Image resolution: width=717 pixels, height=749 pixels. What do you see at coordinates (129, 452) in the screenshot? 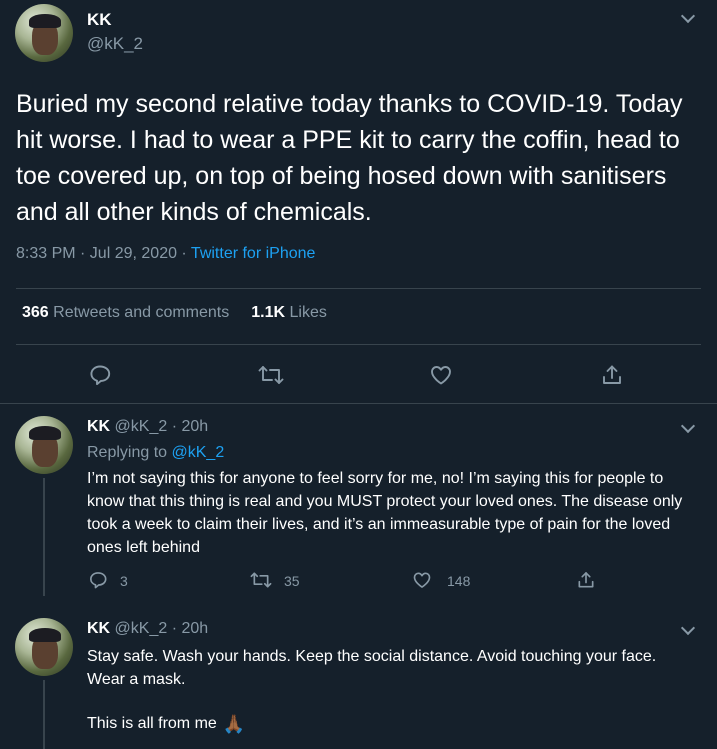
I see `replying-prefix: Replying to` at bounding box center [129, 452].